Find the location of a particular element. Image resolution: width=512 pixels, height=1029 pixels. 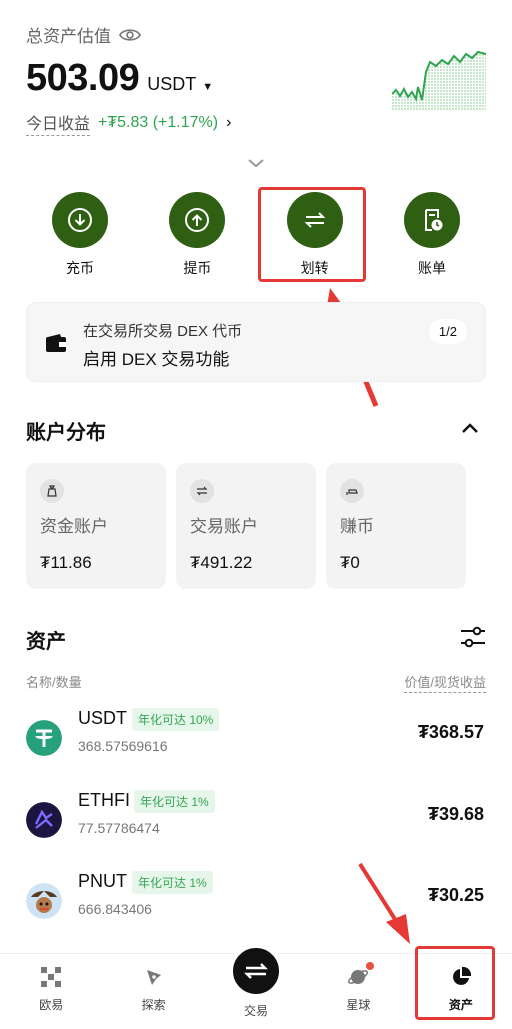

today-pnl-label: 今日收益 is located at coordinates (58, 123).